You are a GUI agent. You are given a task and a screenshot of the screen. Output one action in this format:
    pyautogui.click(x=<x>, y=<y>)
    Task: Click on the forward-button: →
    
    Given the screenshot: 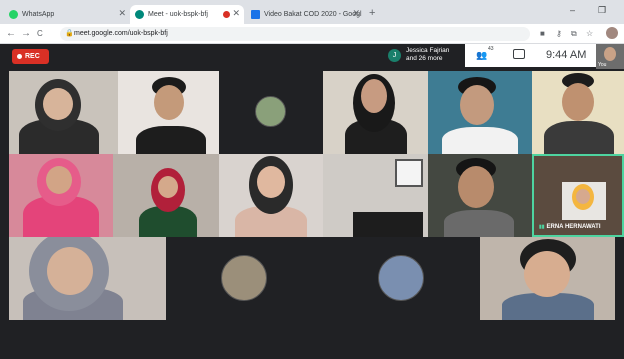 What is the action you would take?
    pyautogui.click(x=26, y=33)
    